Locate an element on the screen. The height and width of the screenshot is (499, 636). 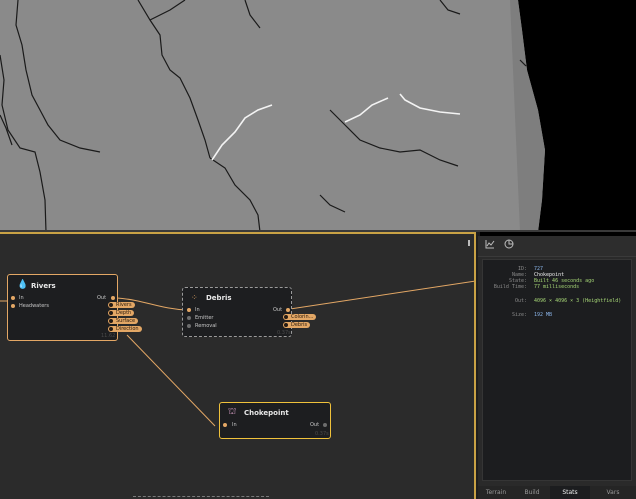
output-tag-depth: Depth is located at coordinates (121, 313).